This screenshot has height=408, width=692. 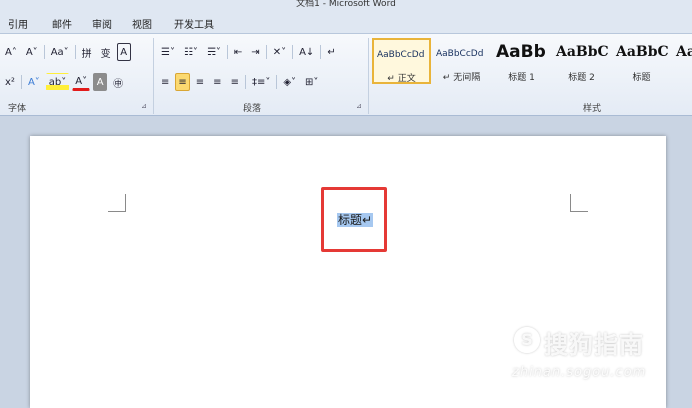 I want to click on decrease-indent-button: ⇤, so click(x=238, y=52).